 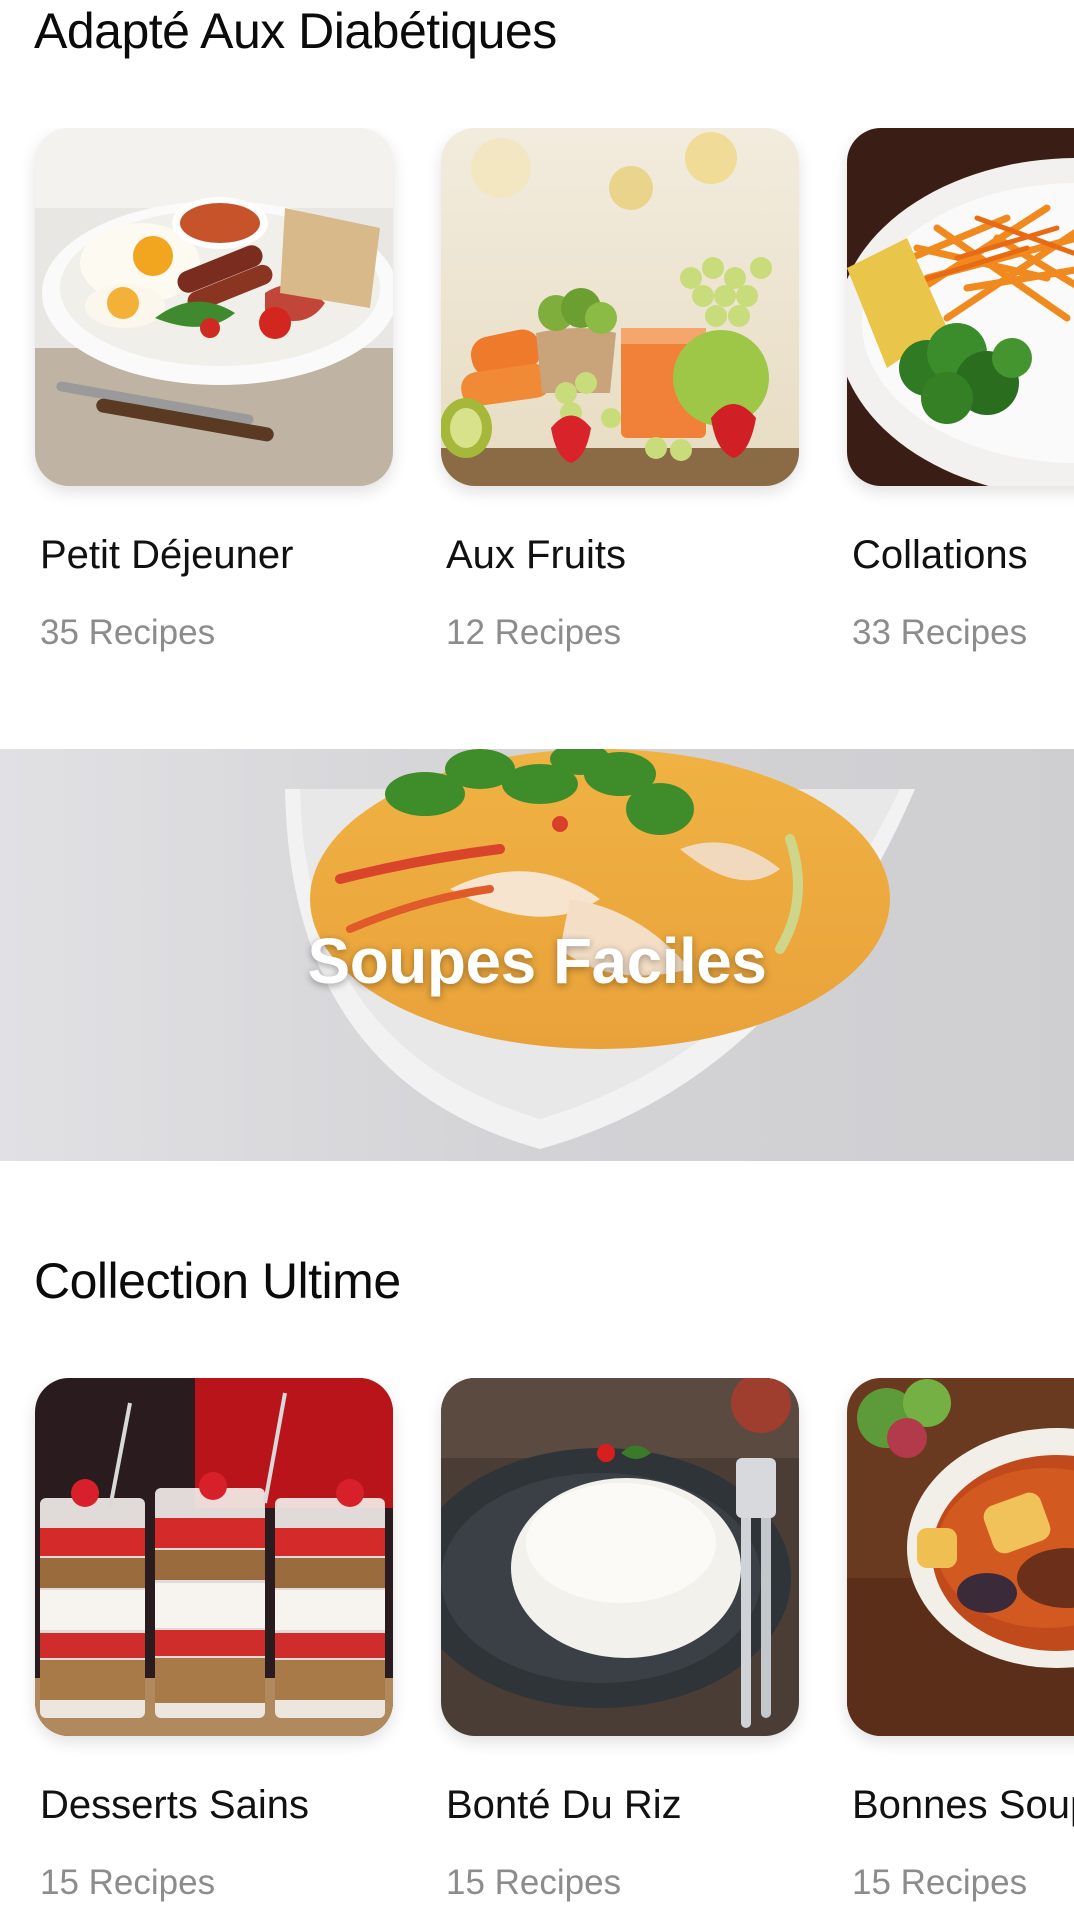 What do you see at coordinates (536, 555) in the screenshot?
I see `card-title: Aux Fruits` at bounding box center [536, 555].